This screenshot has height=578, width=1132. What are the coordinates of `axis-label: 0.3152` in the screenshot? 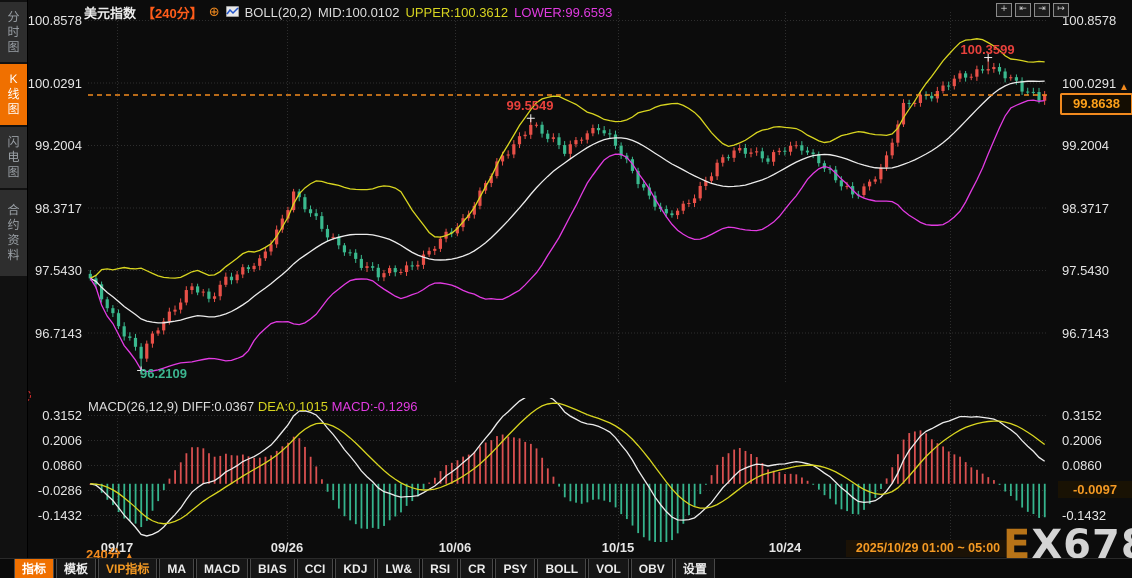 It's located at (1082, 415).